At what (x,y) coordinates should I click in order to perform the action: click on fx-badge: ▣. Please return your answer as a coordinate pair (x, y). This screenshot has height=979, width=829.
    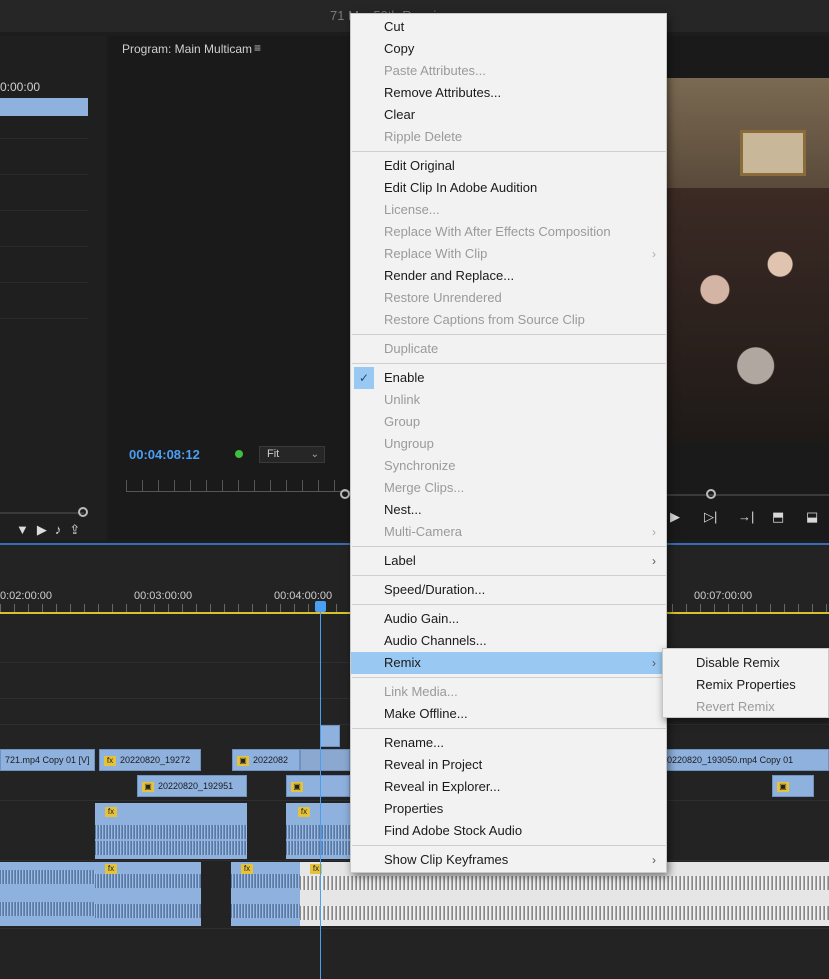
    Looking at the image, I should click on (783, 786).